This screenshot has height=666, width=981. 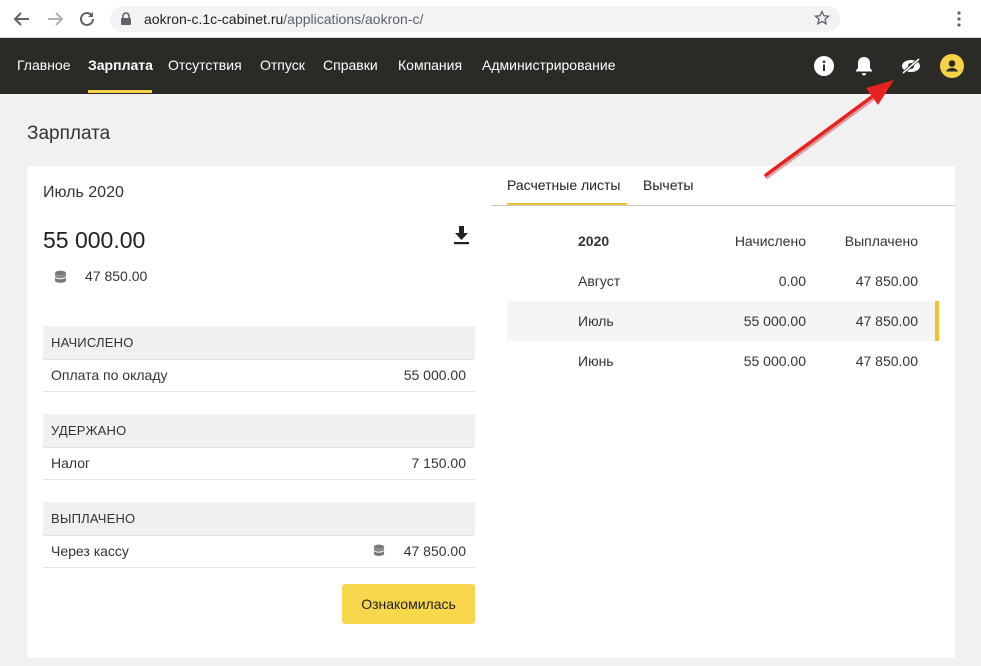 I want to click on nav-item: Отсутствия, so click(x=205, y=66).